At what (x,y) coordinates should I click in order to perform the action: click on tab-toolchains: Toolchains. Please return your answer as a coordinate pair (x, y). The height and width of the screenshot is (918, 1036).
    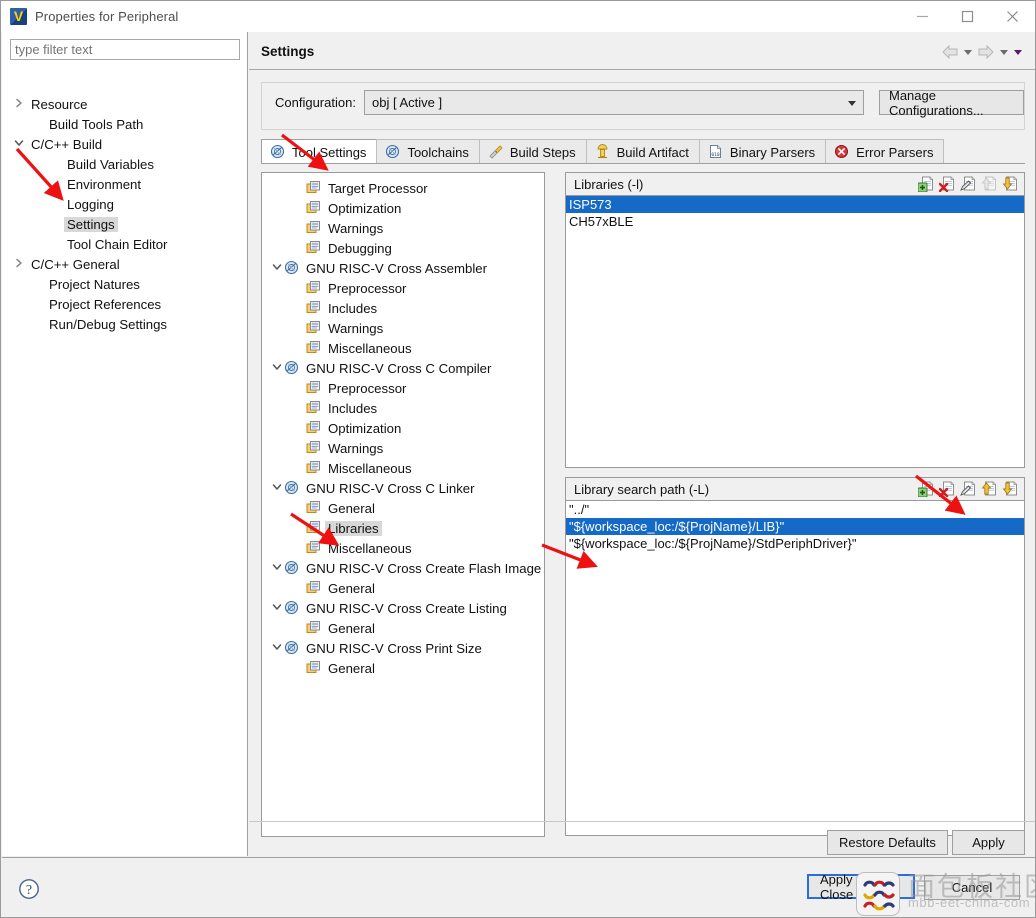
    Looking at the image, I should click on (428, 151).